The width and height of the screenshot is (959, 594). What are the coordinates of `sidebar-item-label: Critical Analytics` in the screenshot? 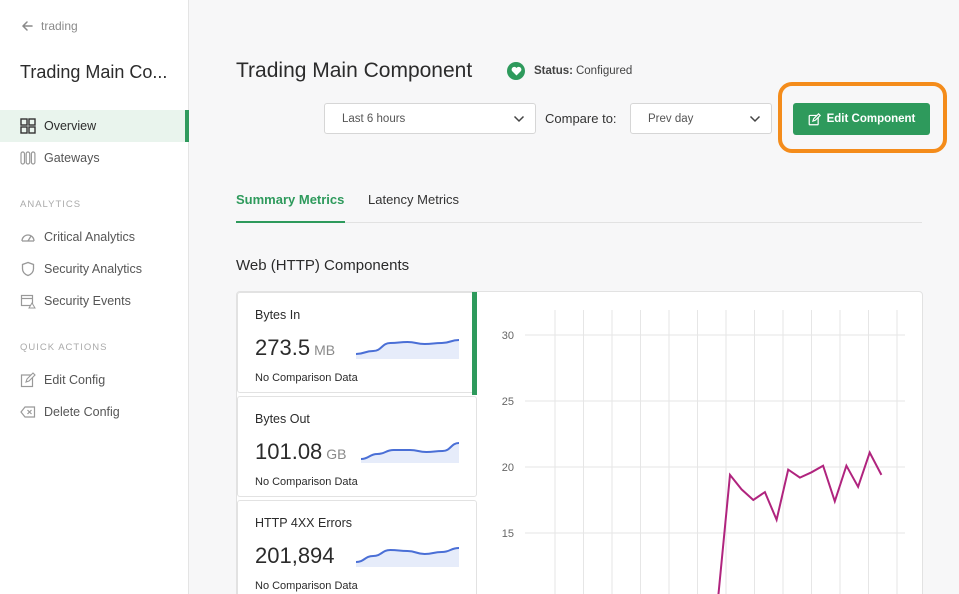 It's located at (89, 237).